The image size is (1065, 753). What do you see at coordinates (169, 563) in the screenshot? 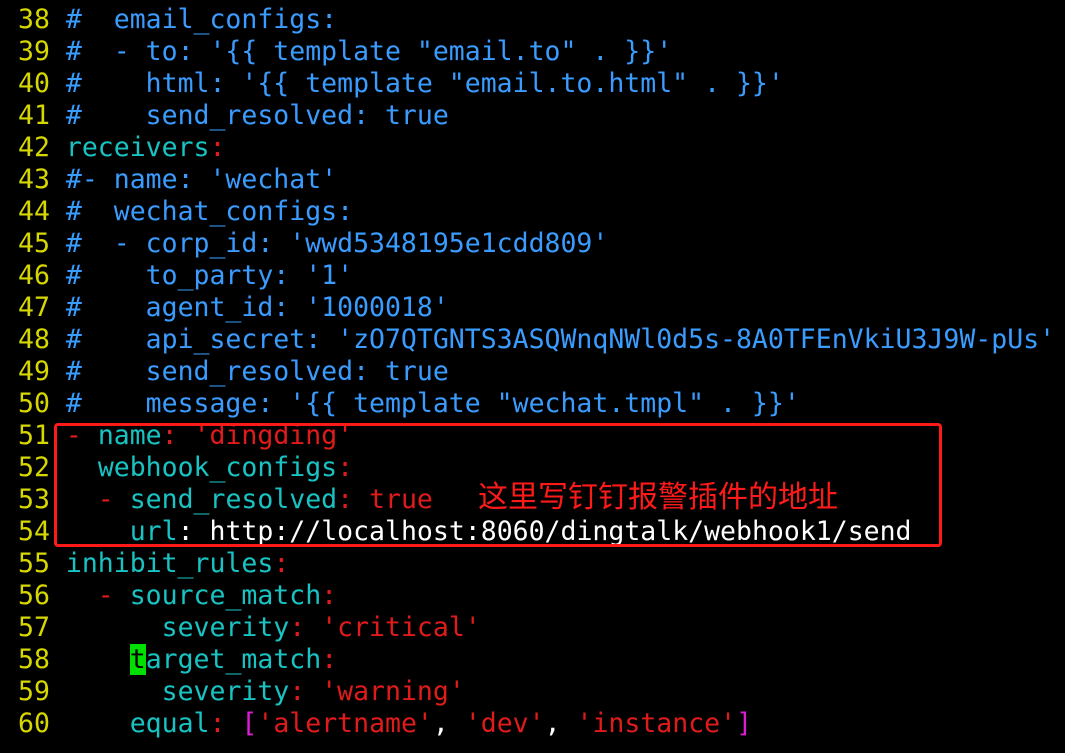
I see `code-token: inhibit_rules` at bounding box center [169, 563].